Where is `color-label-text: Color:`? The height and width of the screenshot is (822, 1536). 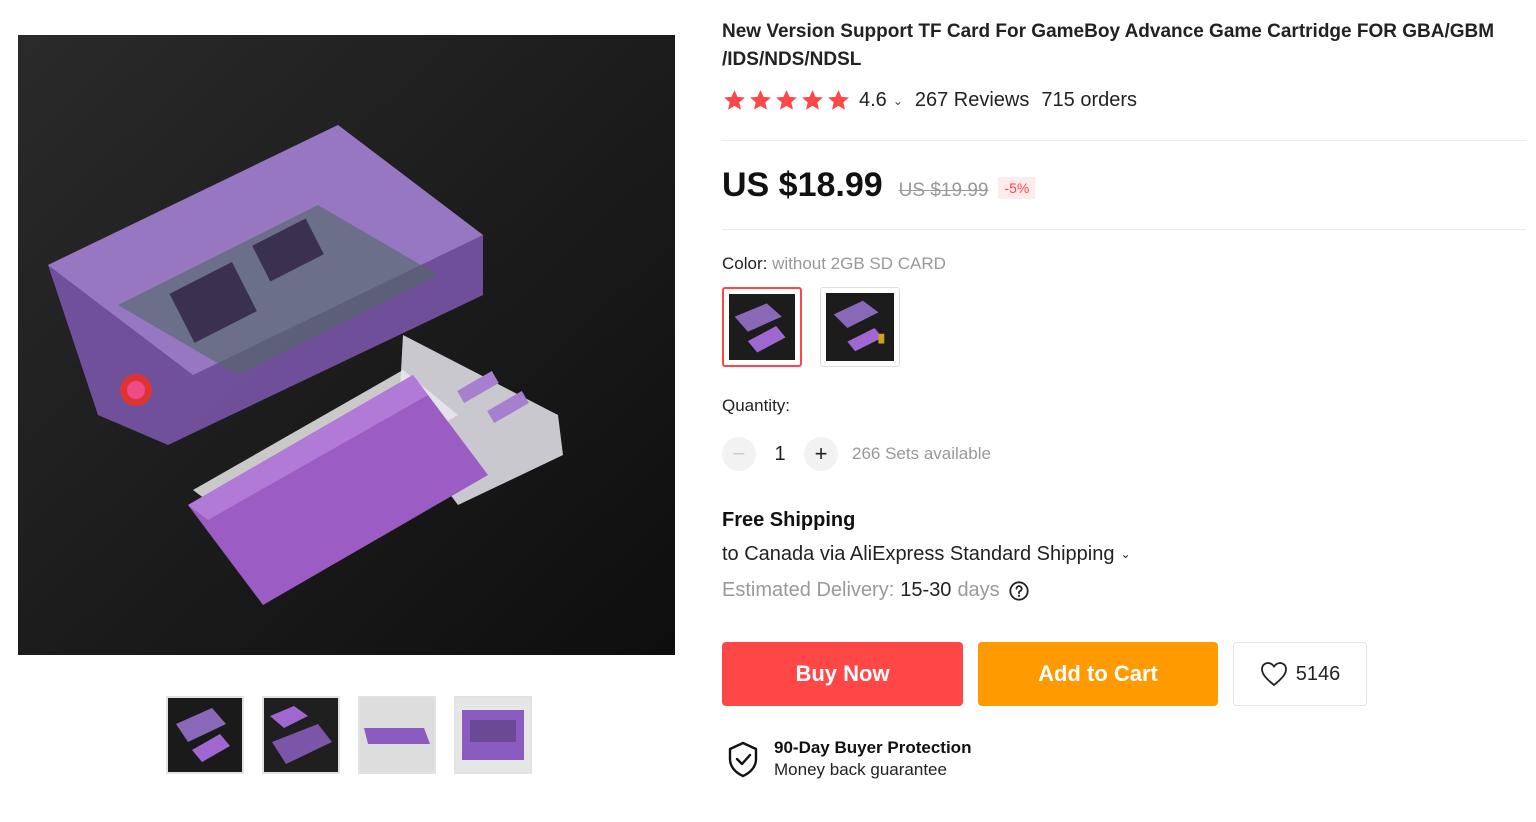
color-label-text: Color: is located at coordinates (745, 263).